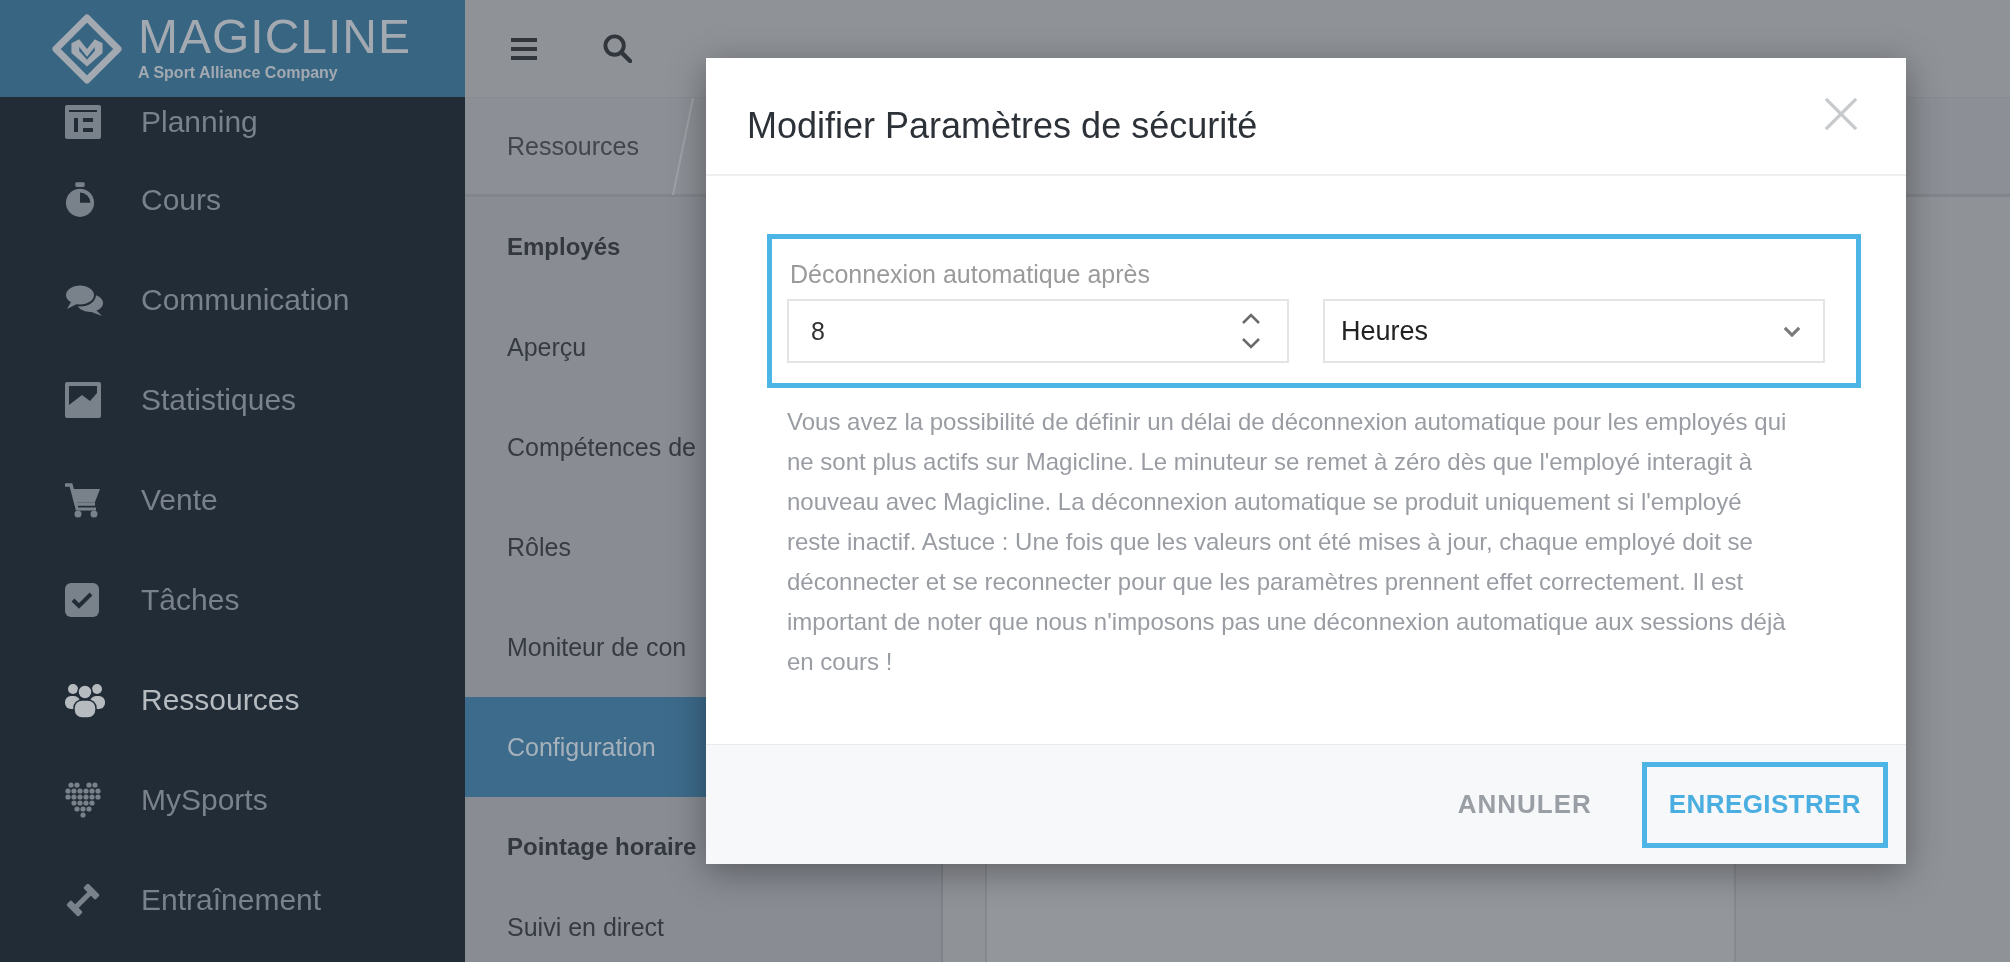 Image resolution: width=2010 pixels, height=962 pixels. What do you see at coordinates (539, 547) in the screenshot?
I see `subnav-link: Rôles` at bounding box center [539, 547].